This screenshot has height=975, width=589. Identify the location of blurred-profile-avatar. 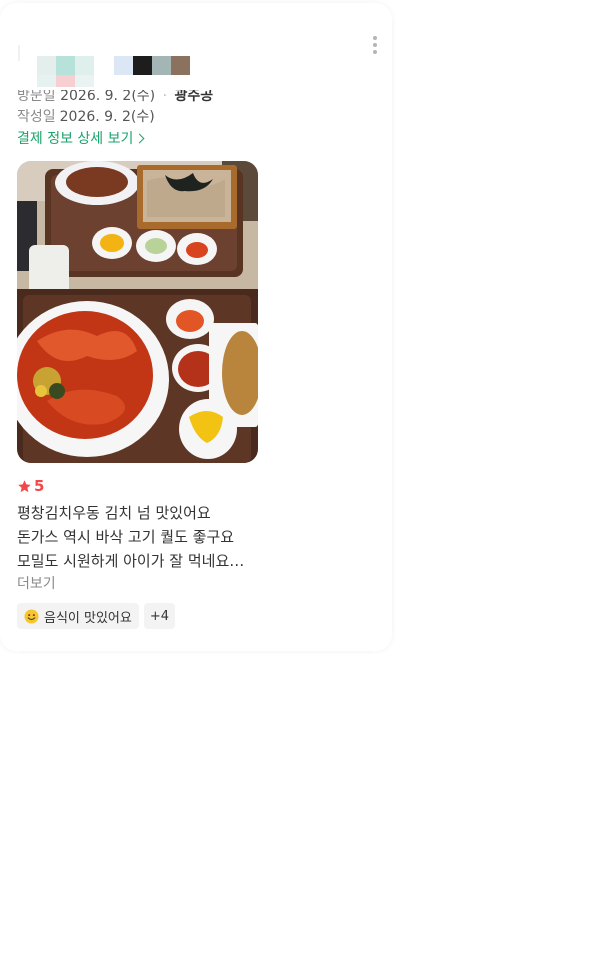
(104, 62).